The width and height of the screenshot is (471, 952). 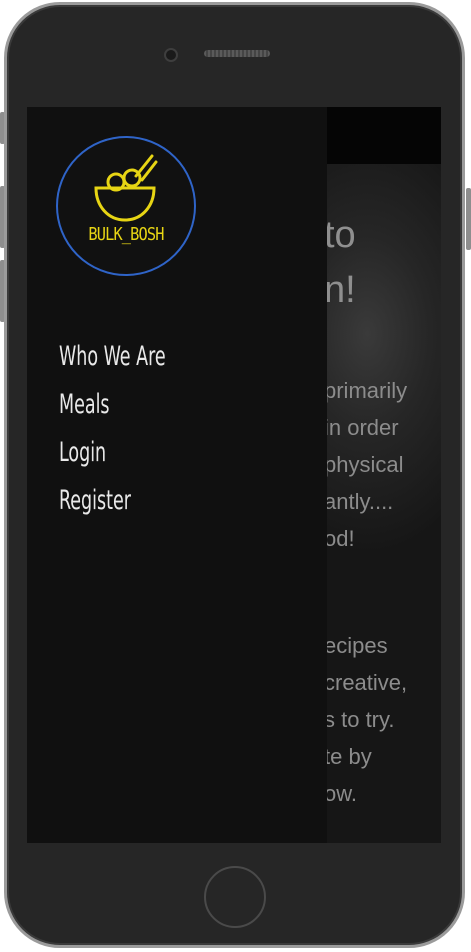 What do you see at coordinates (237, 53) in the screenshot?
I see `earpiece-speaker` at bounding box center [237, 53].